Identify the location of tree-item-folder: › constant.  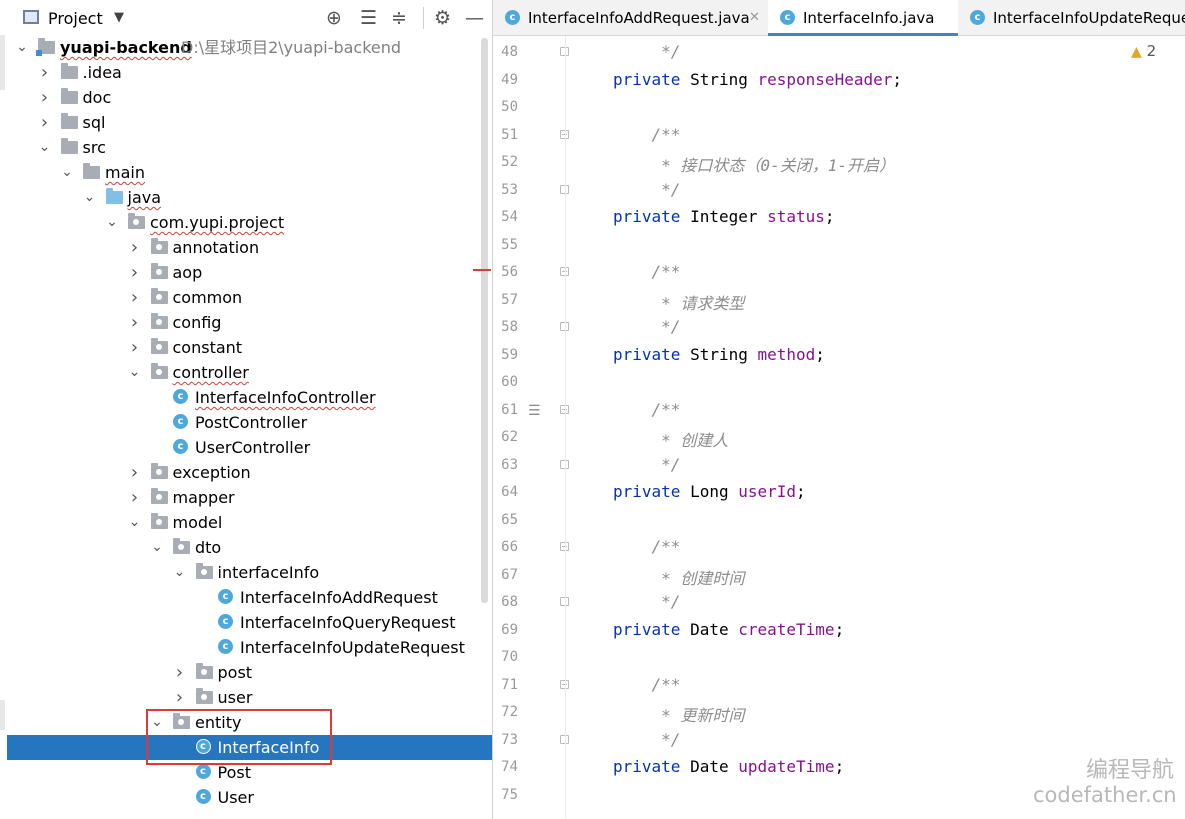
(249, 347).